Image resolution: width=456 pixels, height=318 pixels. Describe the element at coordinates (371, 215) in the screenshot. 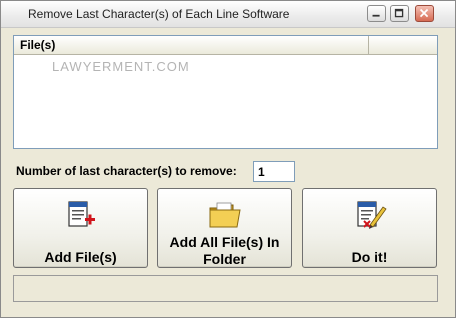

I see `document-edit-icon` at that location.